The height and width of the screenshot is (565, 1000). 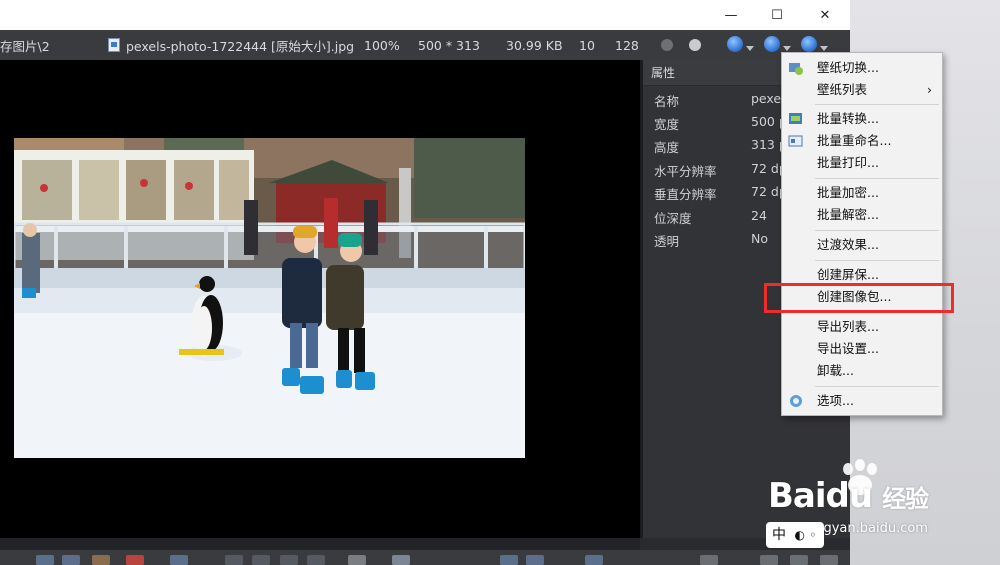 I want to click on property-value: 24, so click(x=759, y=215).